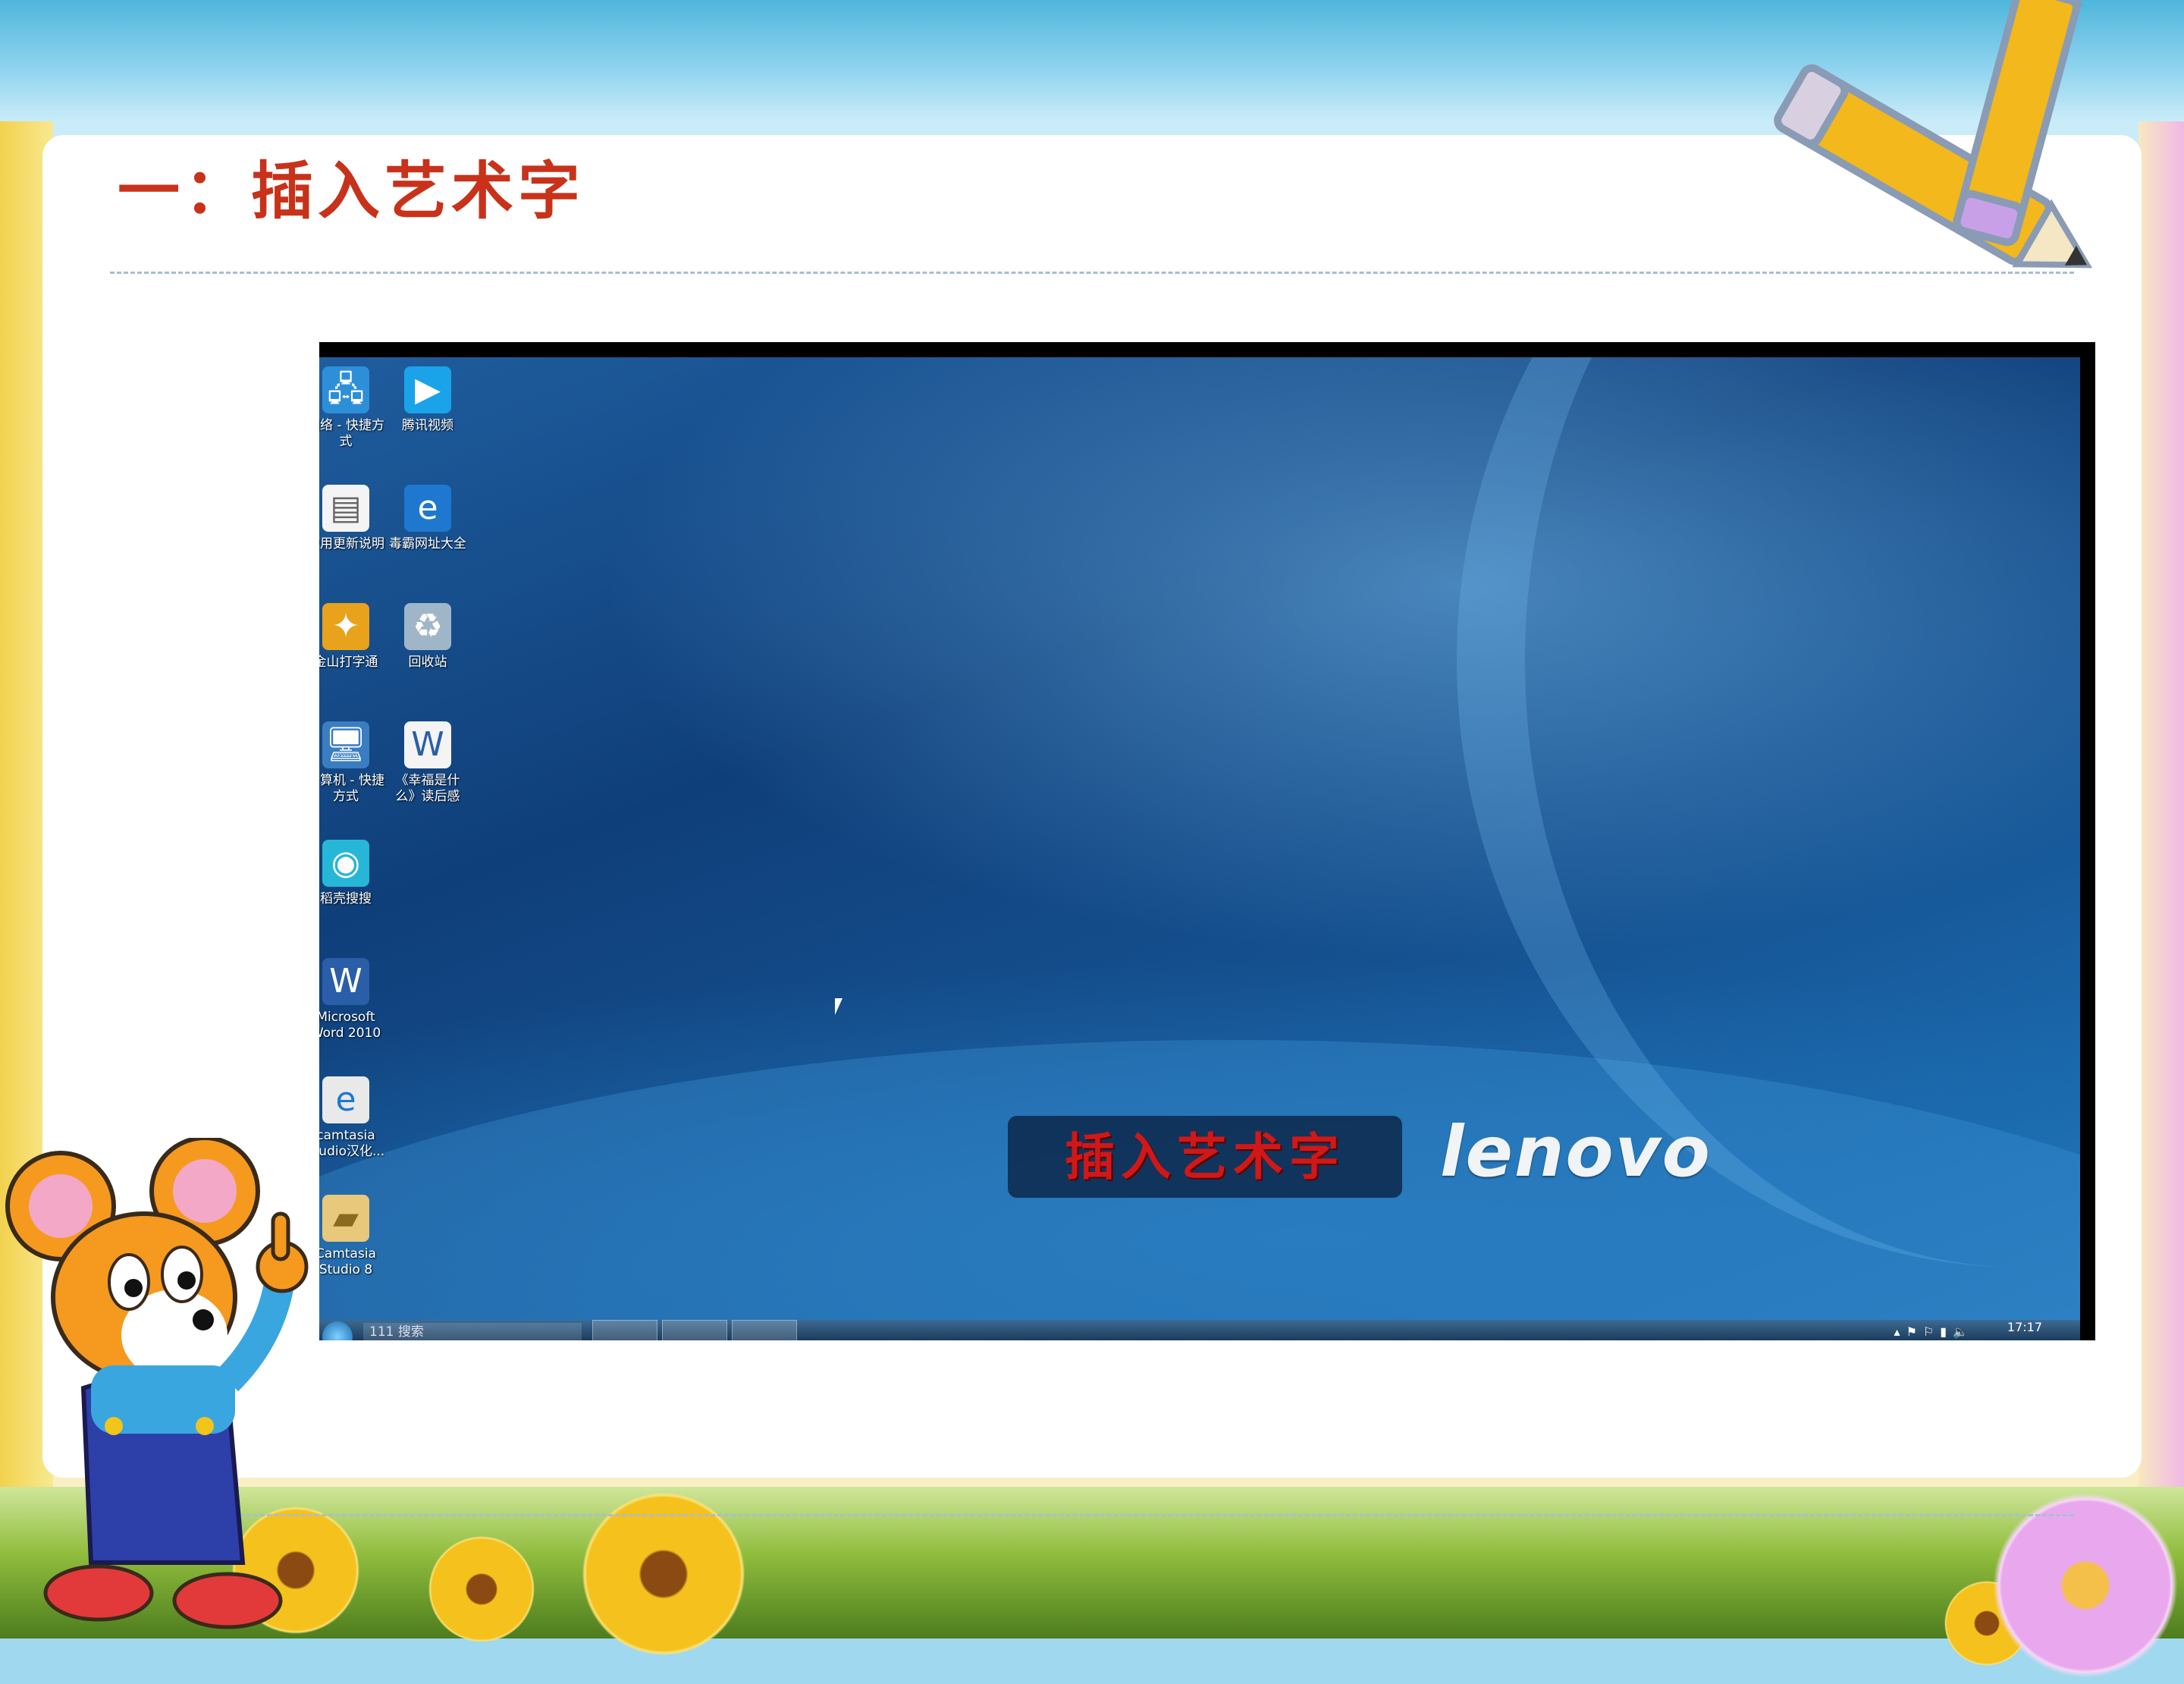  Describe the element at coordinates (345, 1099) in the screenshot. I see `camtasia-setup-icon: e` at that location.